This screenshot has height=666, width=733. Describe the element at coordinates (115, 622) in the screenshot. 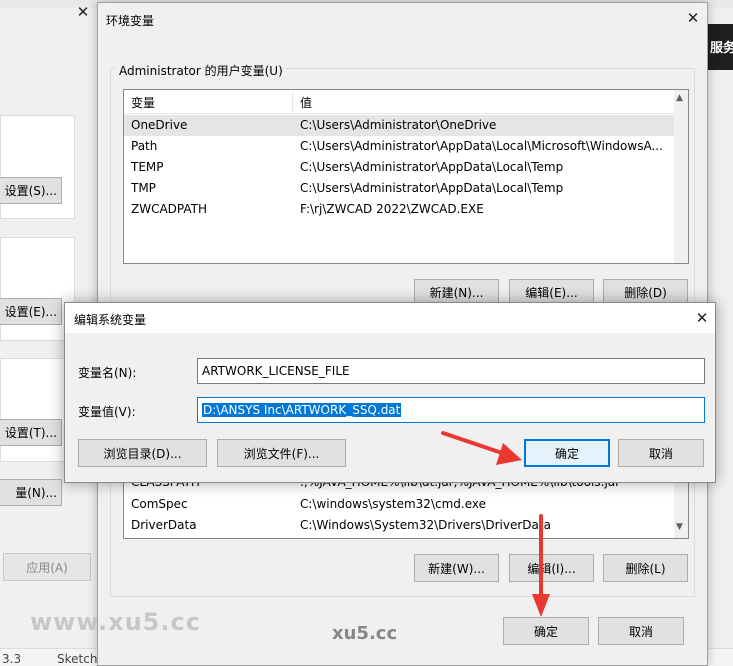

I see `watermark-left: www.xu5.cc` at that location.